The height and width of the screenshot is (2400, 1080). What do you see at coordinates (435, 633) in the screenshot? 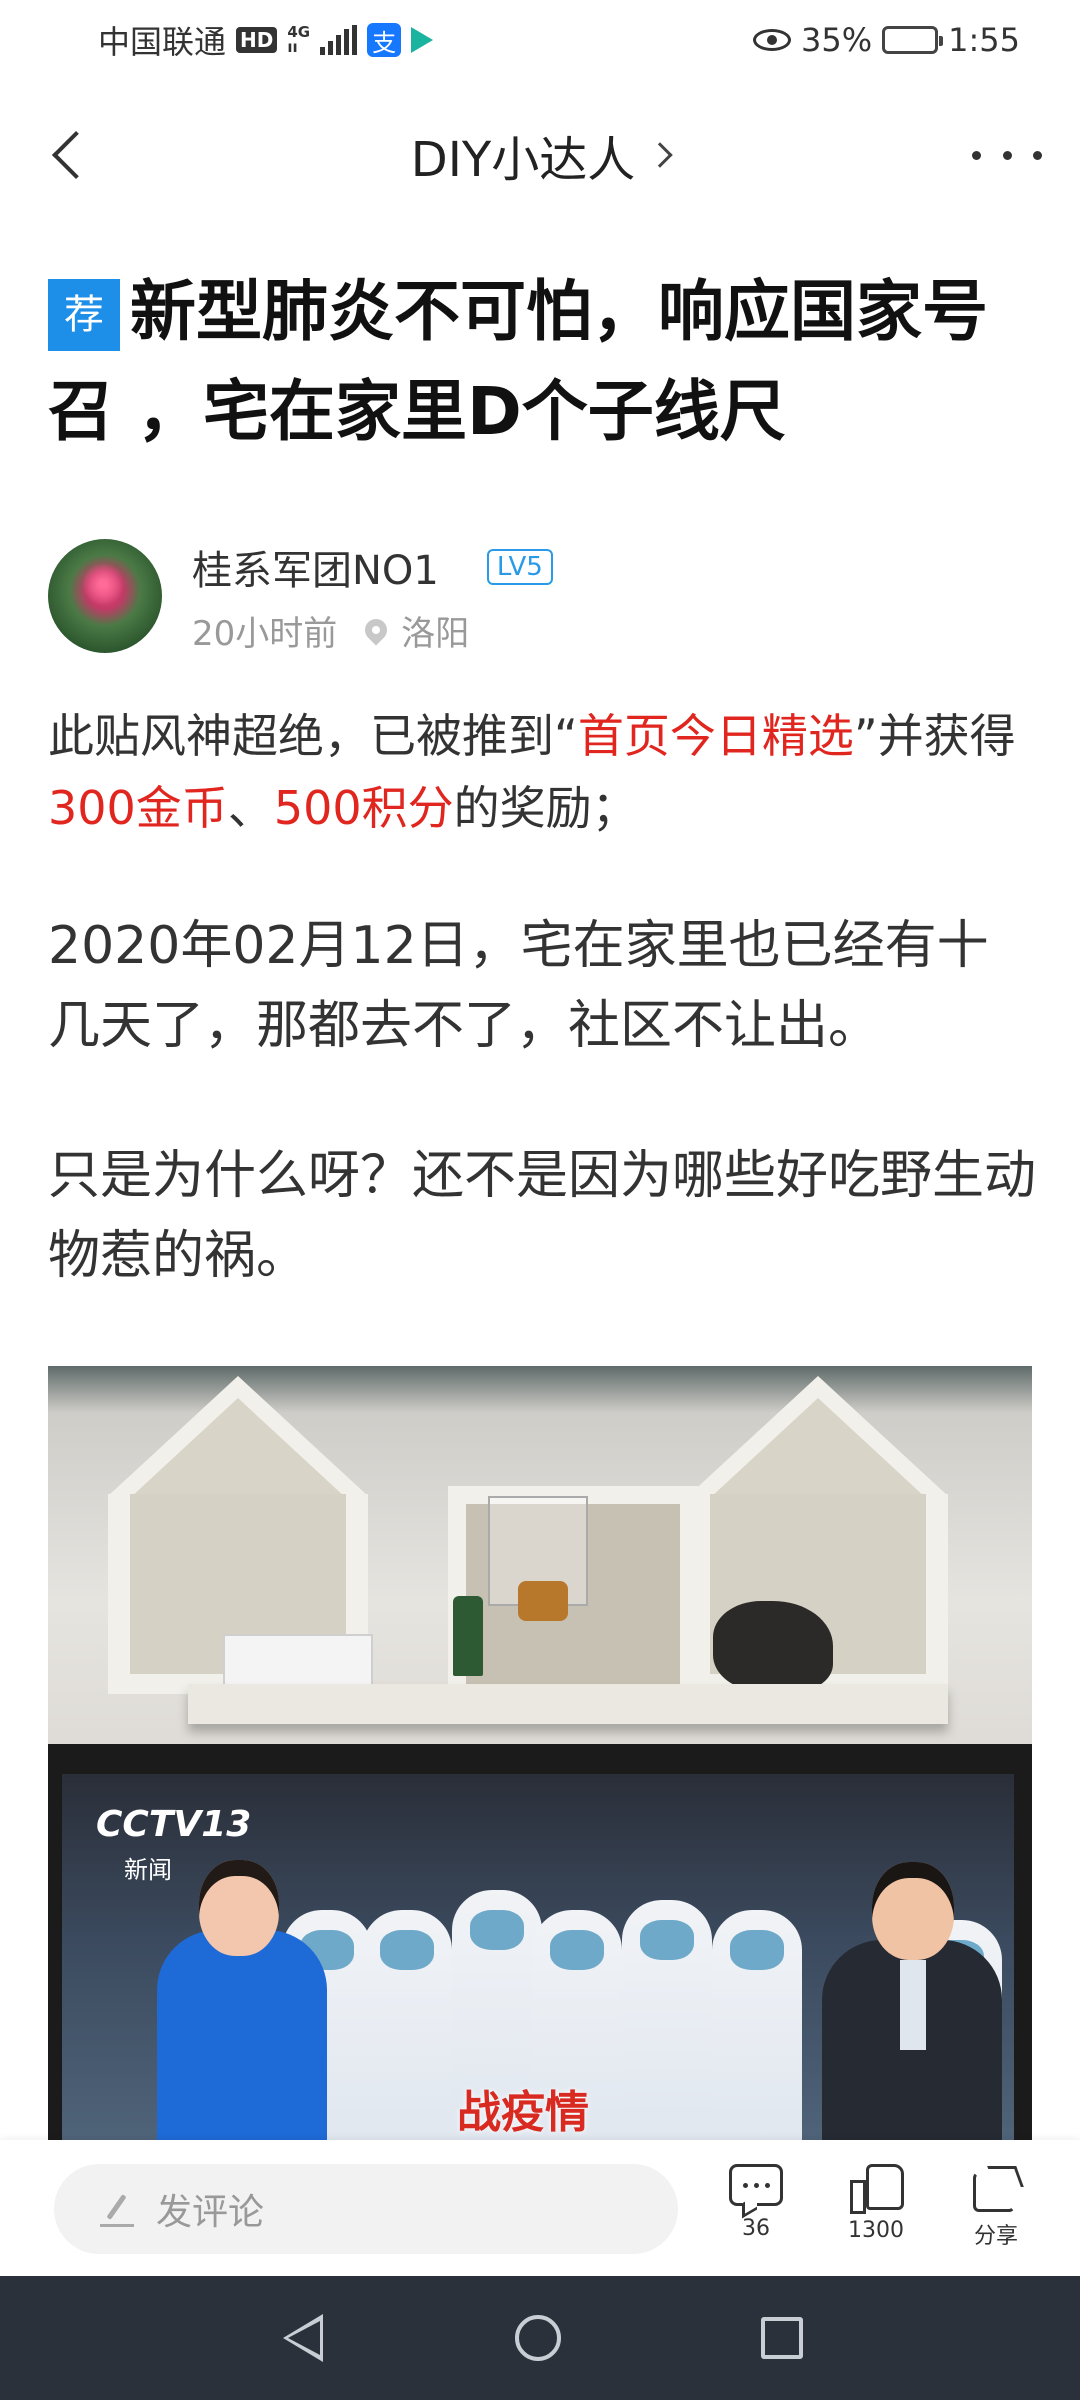
I see `location-name: 洛阳` at bounding box center [435, 633].